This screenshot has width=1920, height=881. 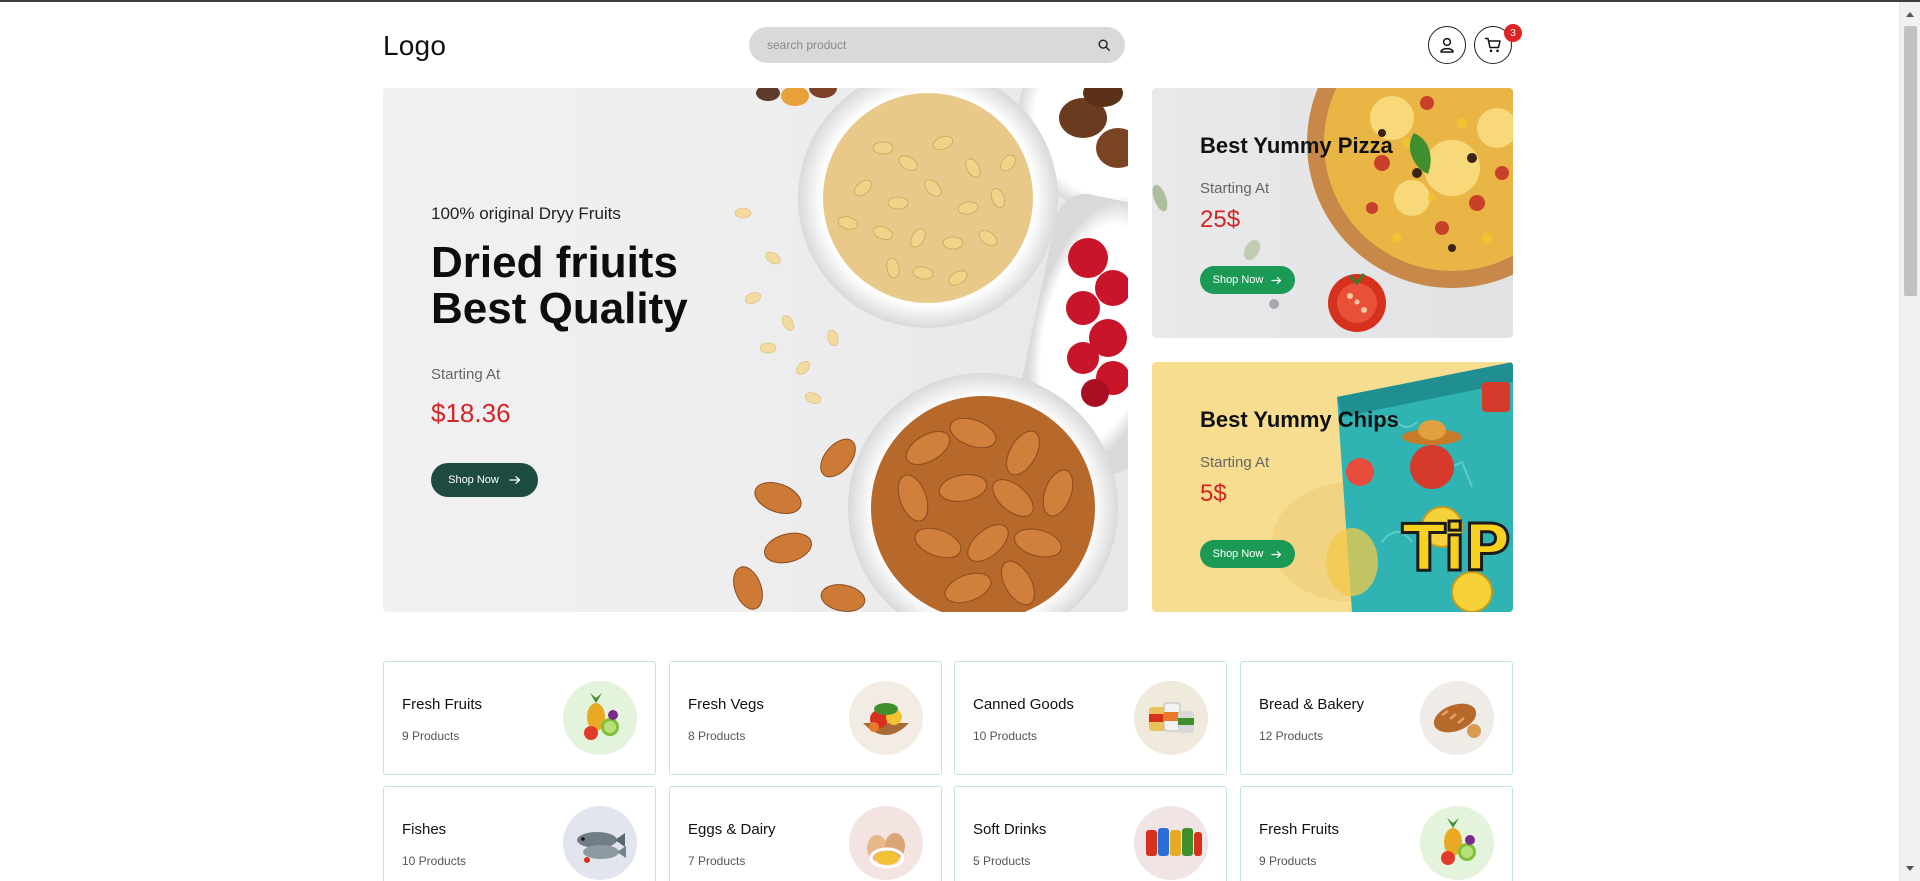 I want to click on category-card-soft-drinks: Soft Drinks 5 Products, so click(x=1090, y=833).